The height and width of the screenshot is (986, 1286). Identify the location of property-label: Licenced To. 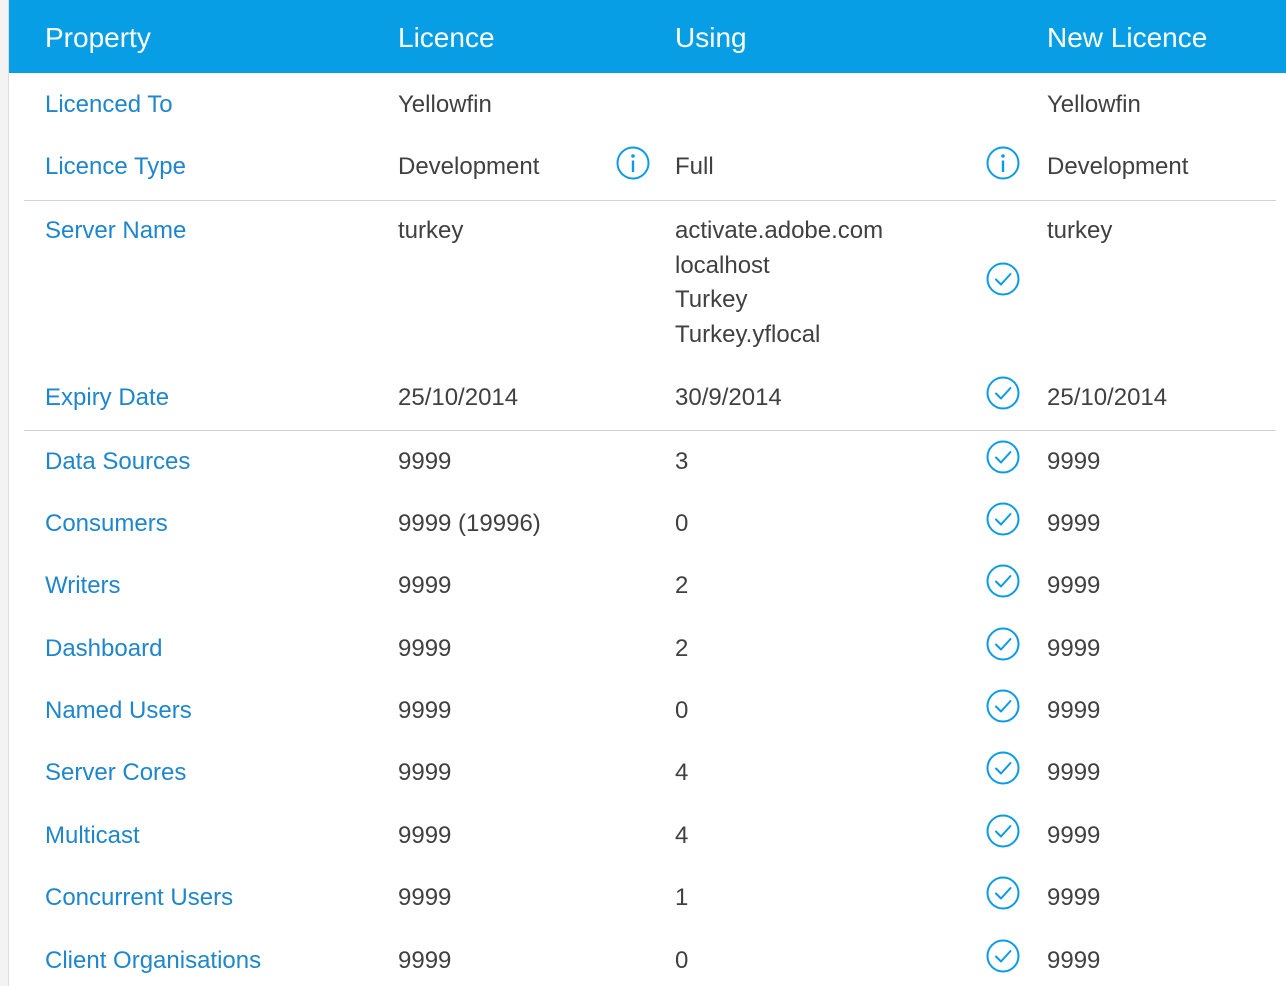
(109, 104).